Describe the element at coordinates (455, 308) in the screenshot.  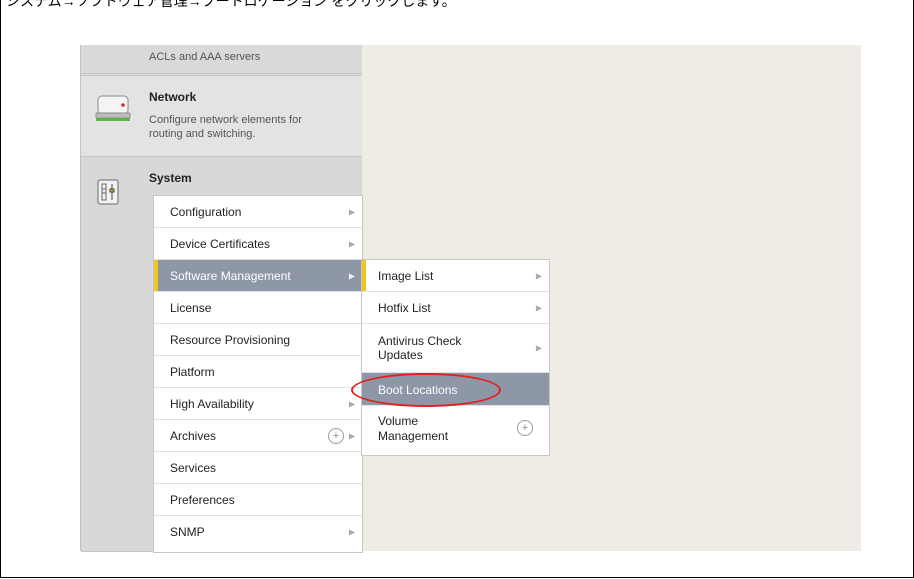
I see `submenu-item-hotfix-list: Hotfix List ▶` at that location.